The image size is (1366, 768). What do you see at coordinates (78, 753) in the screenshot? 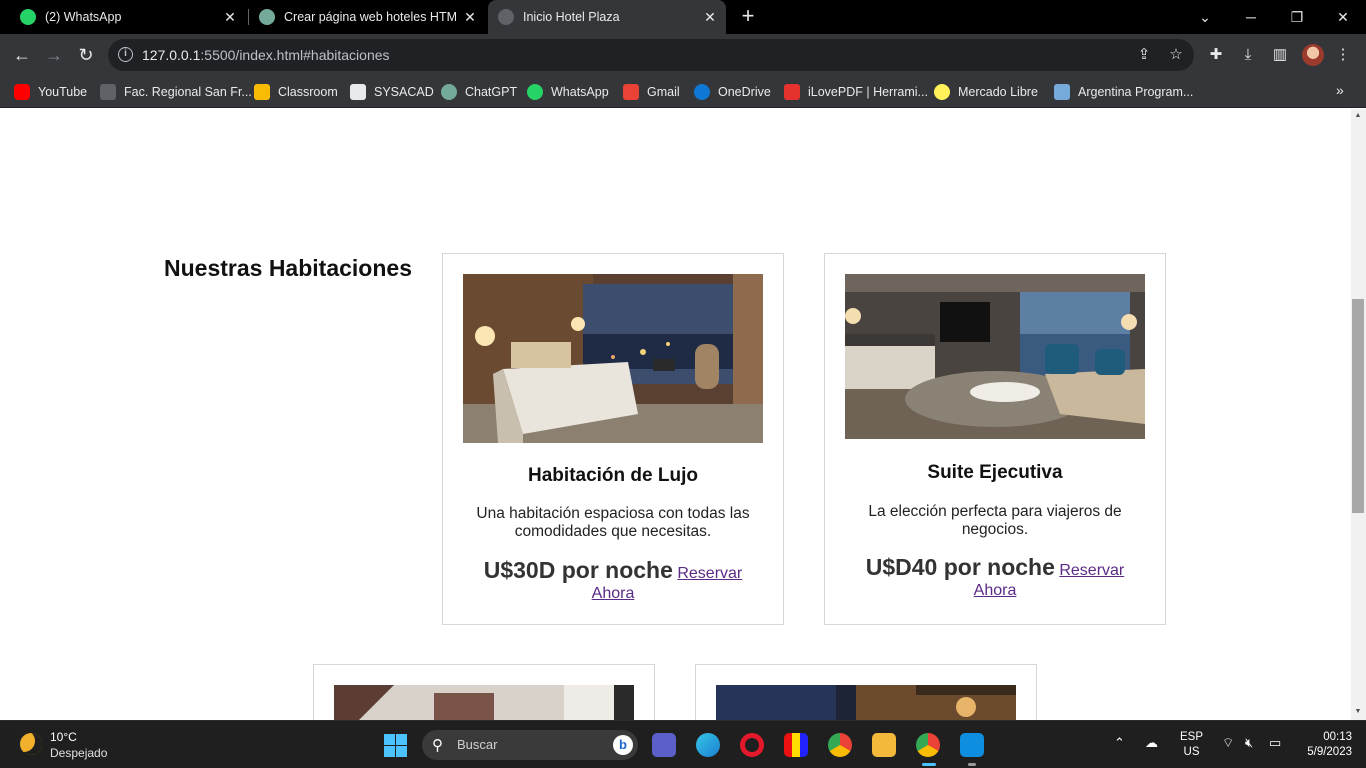
I see `weather-condition: Despejado` at bounding box center [78, 753].